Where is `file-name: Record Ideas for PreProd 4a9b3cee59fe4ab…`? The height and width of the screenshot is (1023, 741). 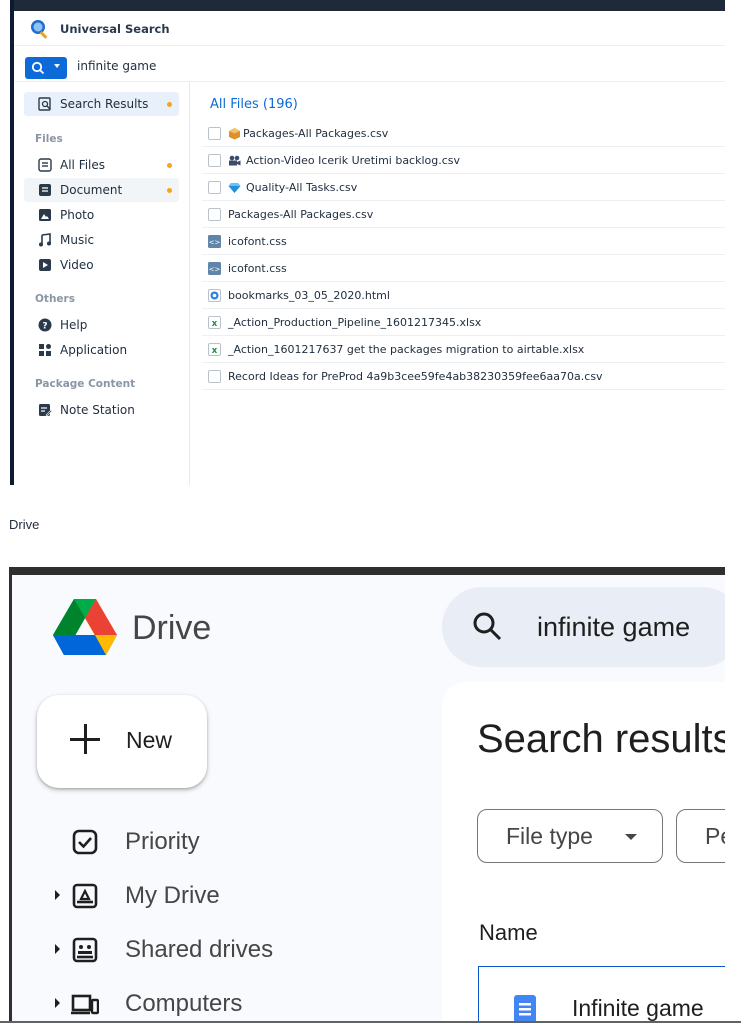 file-name: Record Ideas for PreProd 4a9b3cee59fe4ab… is located at coordinates (415, 376).